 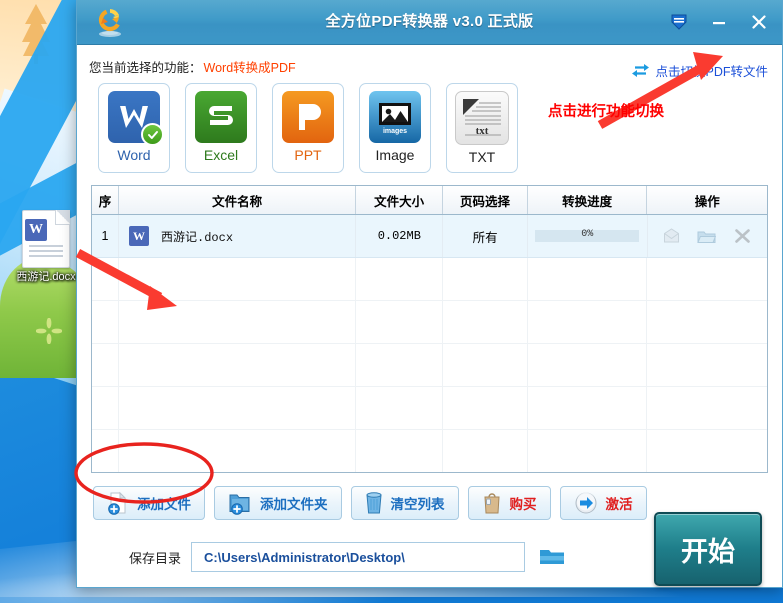 I want to click on save-path-input: C:\Users\Administrator\Desktop\, so click(x=358, y=557).